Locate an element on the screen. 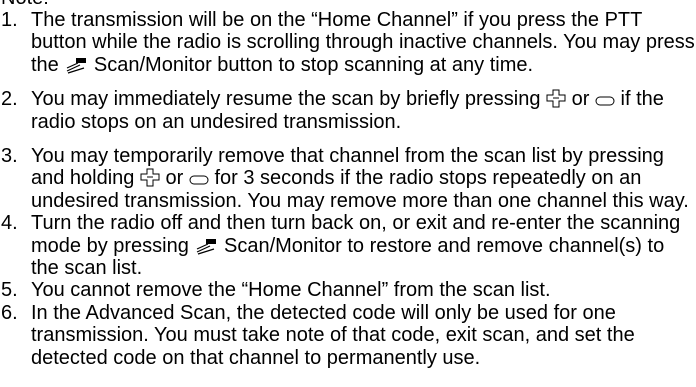  note-number: 3. is located at coordinates (9, 156).